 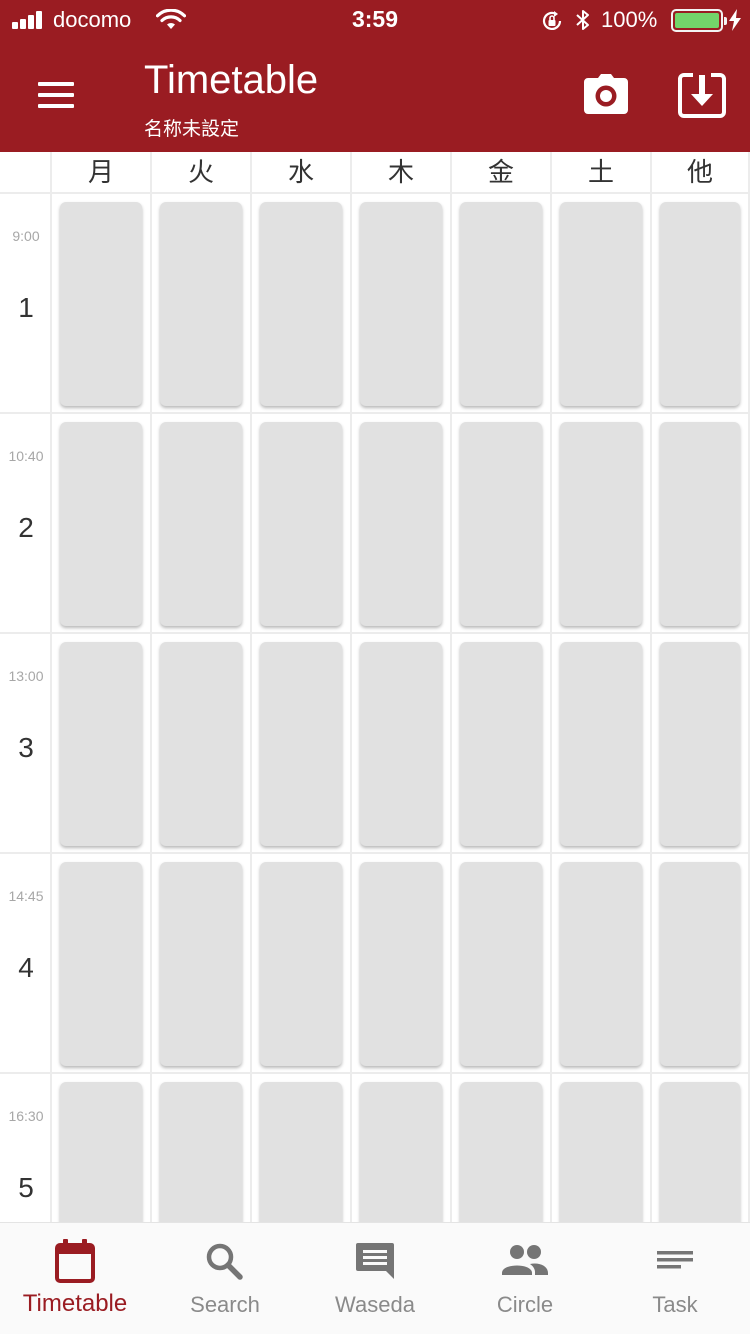 What do you see at coordinates (26, 173) in the screenshot?
I see `grid-corner` at bounding box center [26, 173].